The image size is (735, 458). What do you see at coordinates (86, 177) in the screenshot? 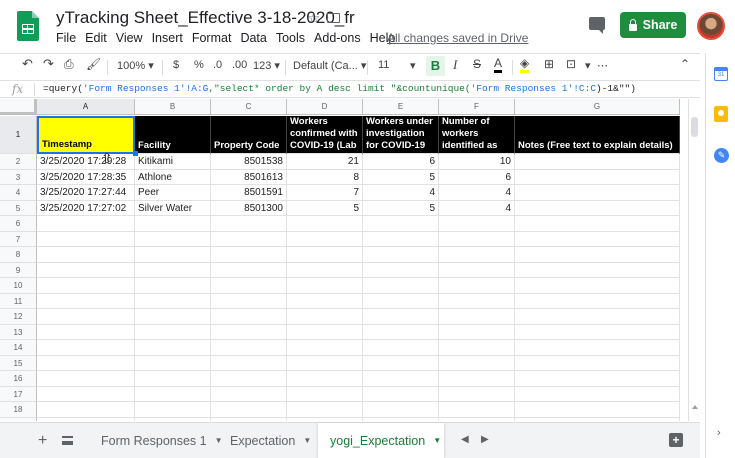
I see `table-cell: 3/25/2020 17:28:35` at bounding box center [86, 177].